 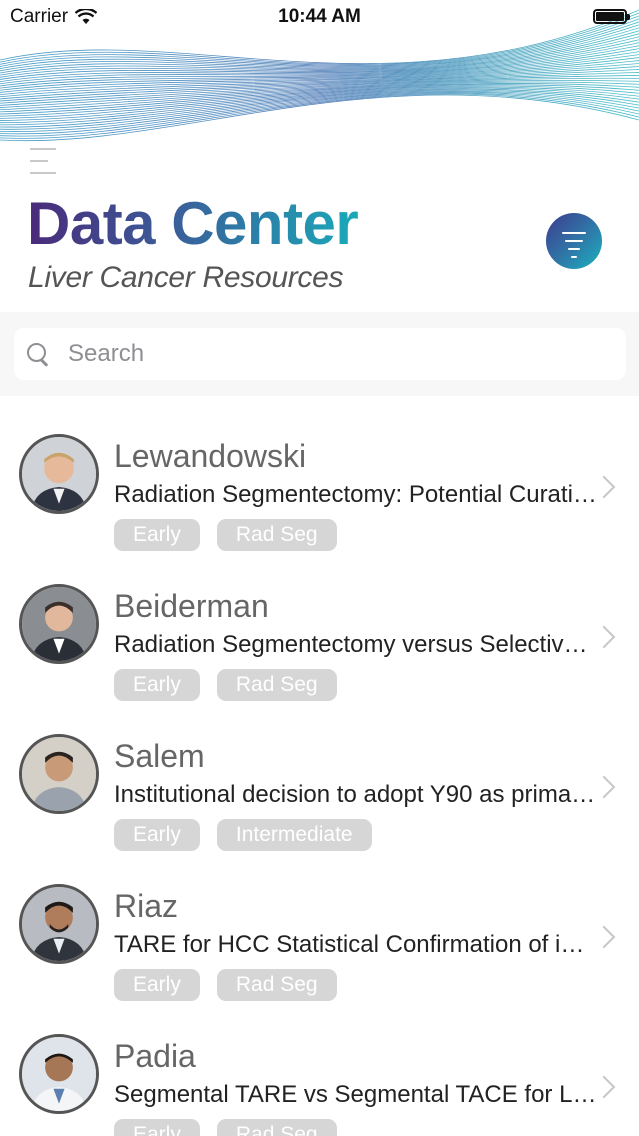 What do you see at coordinates (276, 1127) in the screenshot?
I see `tag-badge: Rad Seg` at bounding box center [276, 1127].